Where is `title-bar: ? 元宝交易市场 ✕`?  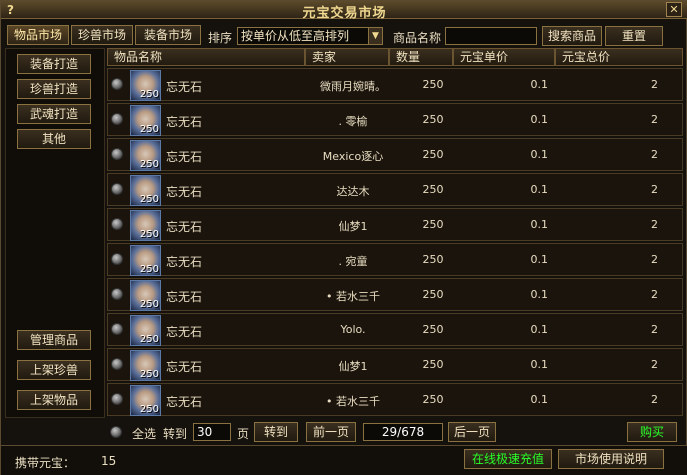
title-bar: ? 元宝交易市场 ✕ is located at coordinates (344, 11).